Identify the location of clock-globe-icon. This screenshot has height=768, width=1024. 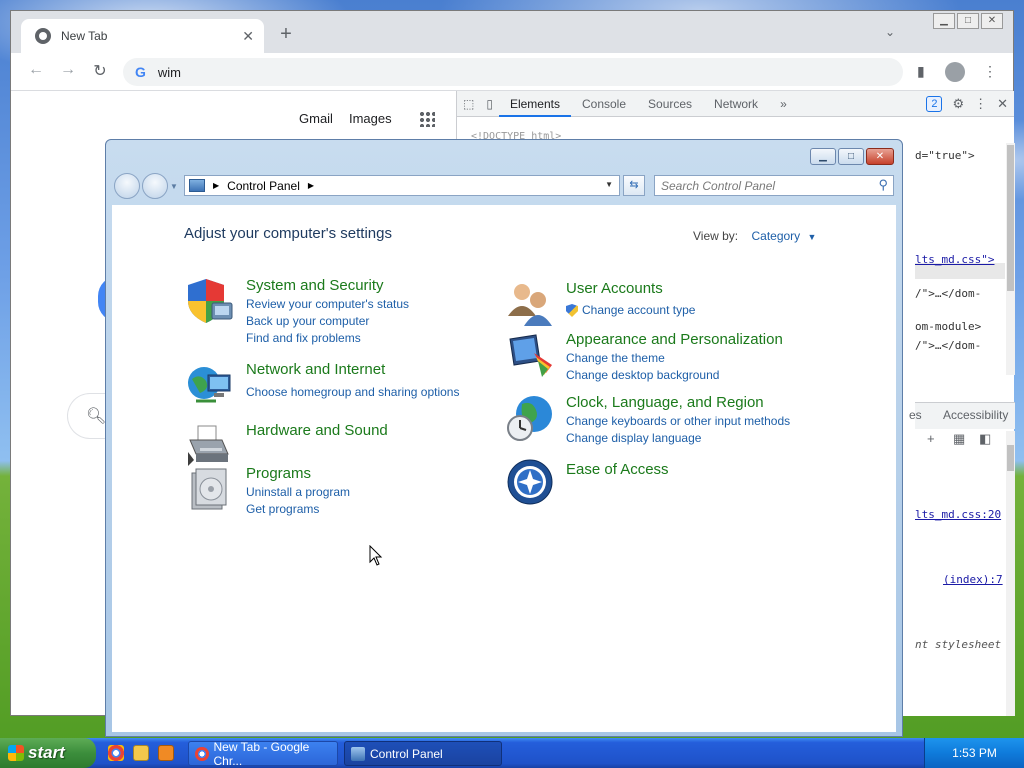
(530, 418).